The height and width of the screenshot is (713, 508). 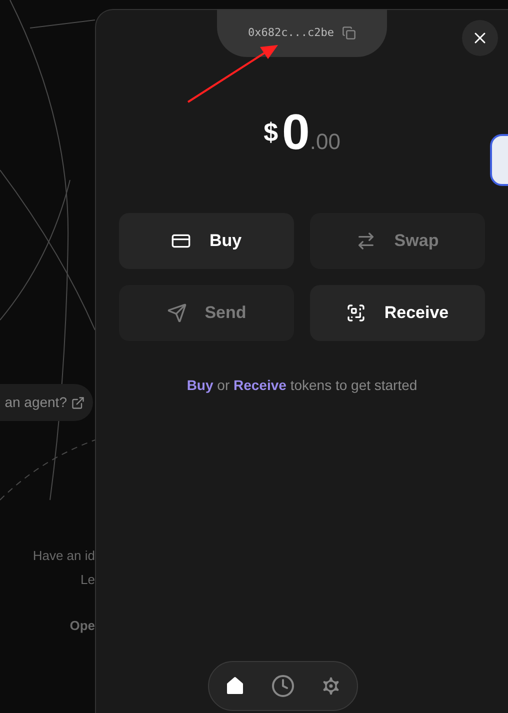 I want to click on background-text: Le, so click(x=87, y=580).